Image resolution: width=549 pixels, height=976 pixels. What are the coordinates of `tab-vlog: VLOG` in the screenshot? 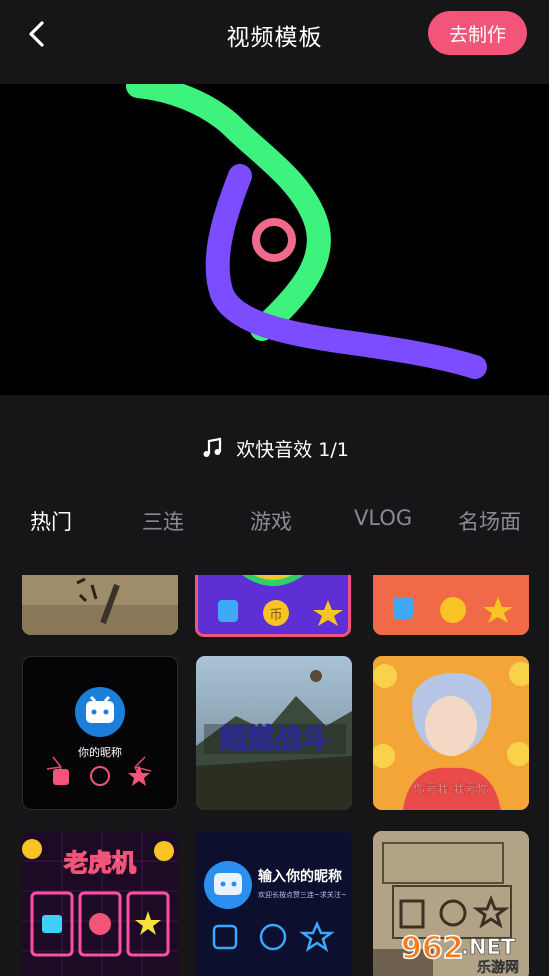 It's located at (383, 518).